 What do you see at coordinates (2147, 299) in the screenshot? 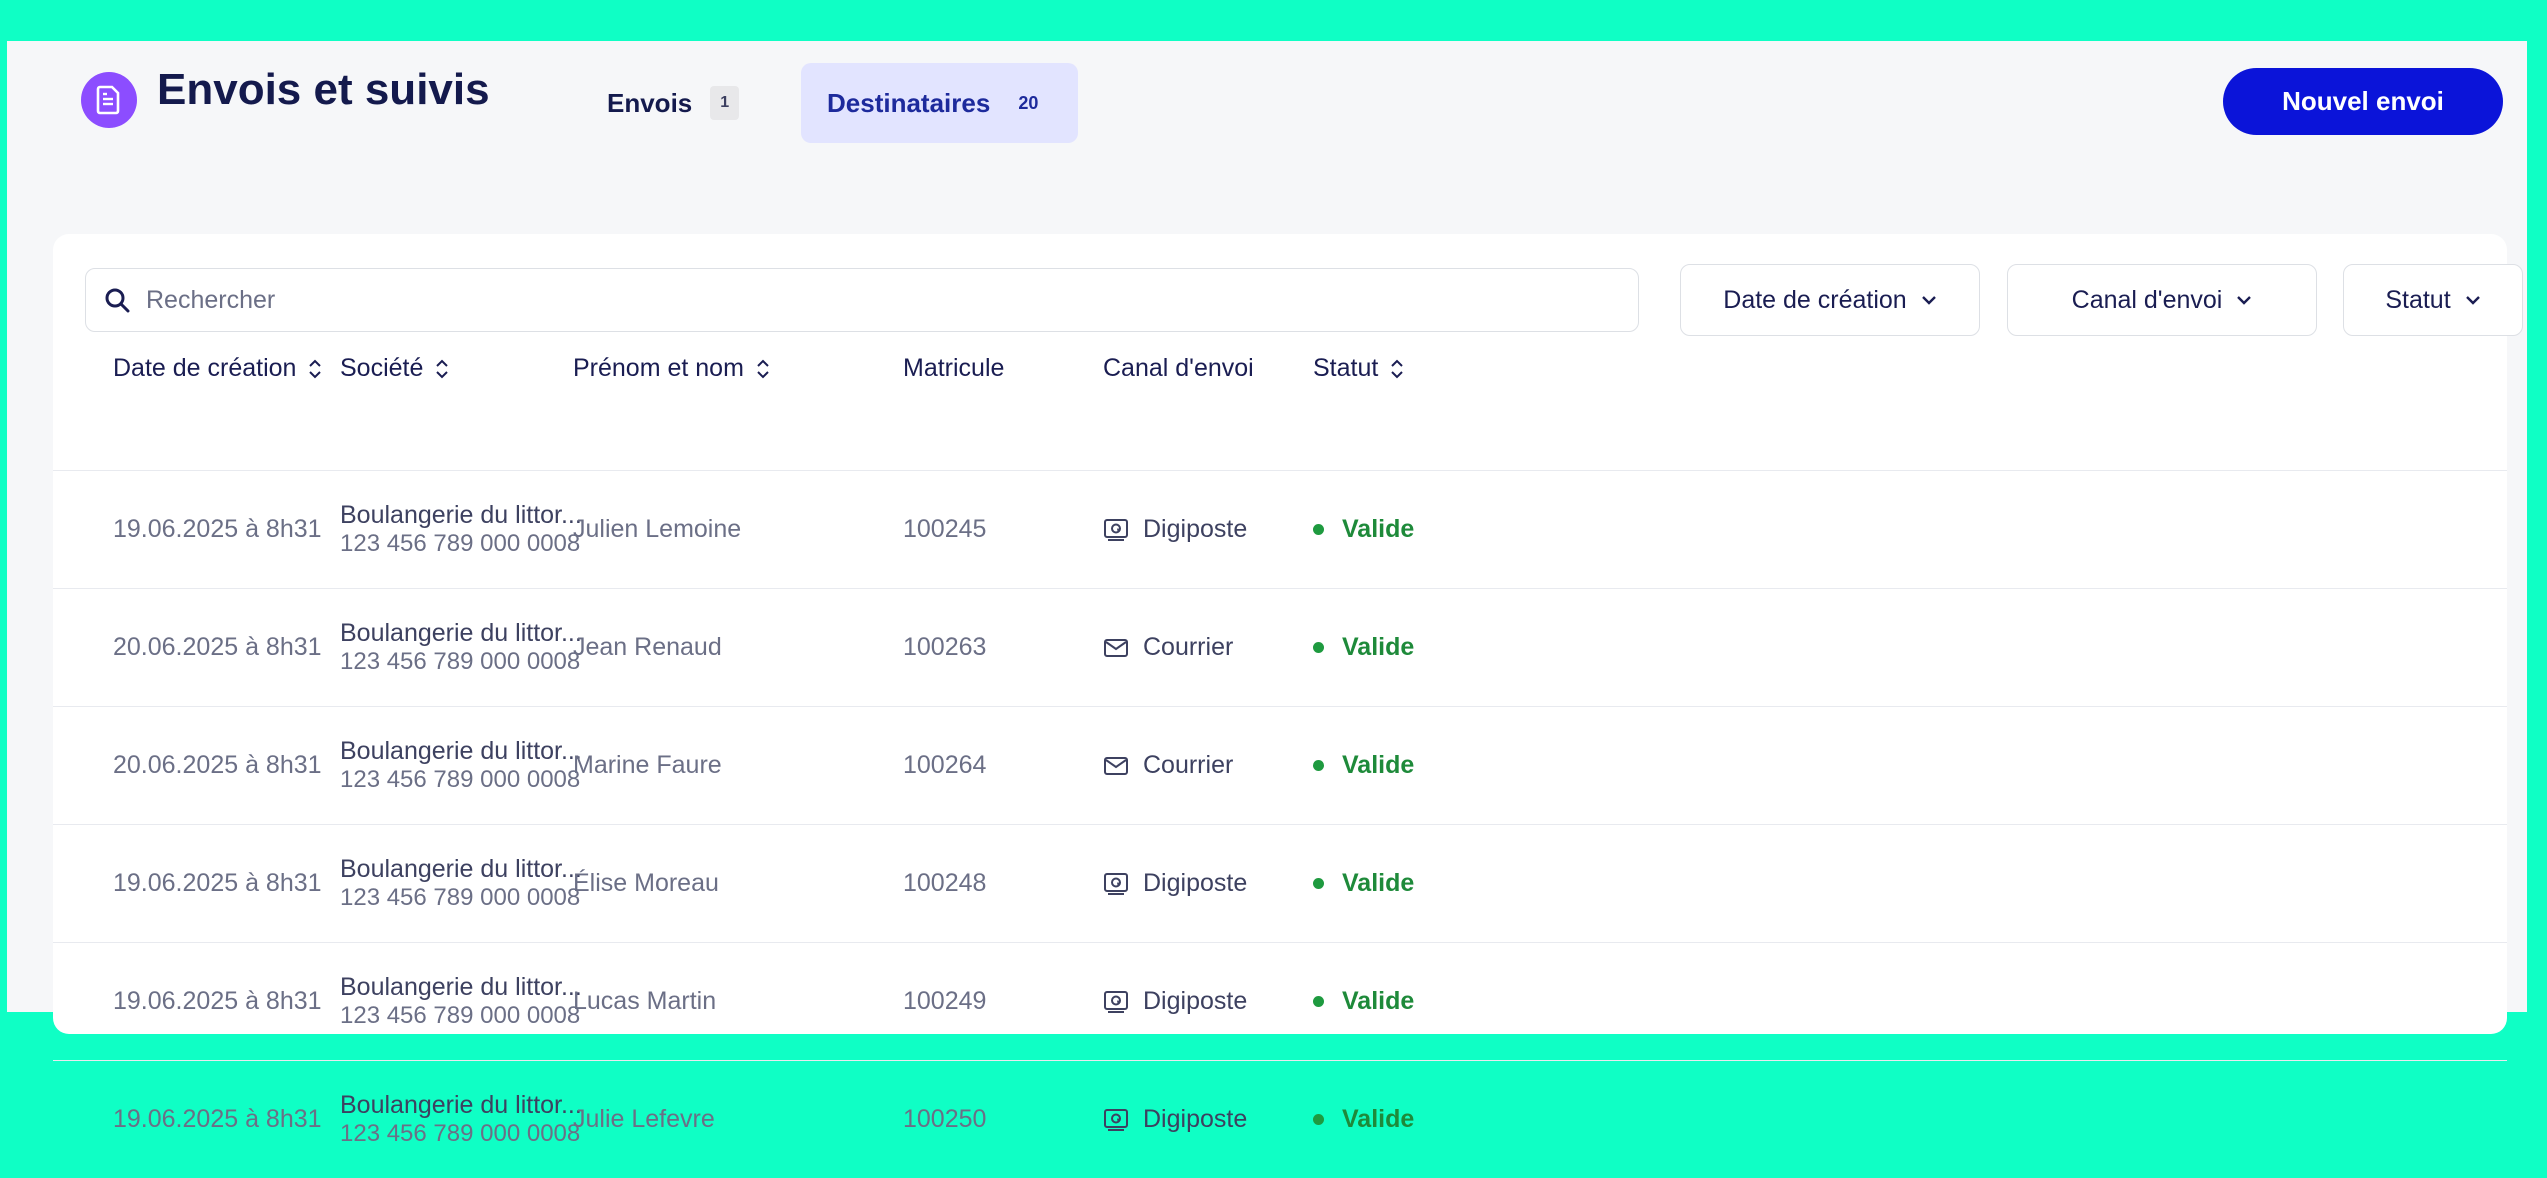
I see `filter-label: Canal d'envoi` at bounding box center [2147, 299].